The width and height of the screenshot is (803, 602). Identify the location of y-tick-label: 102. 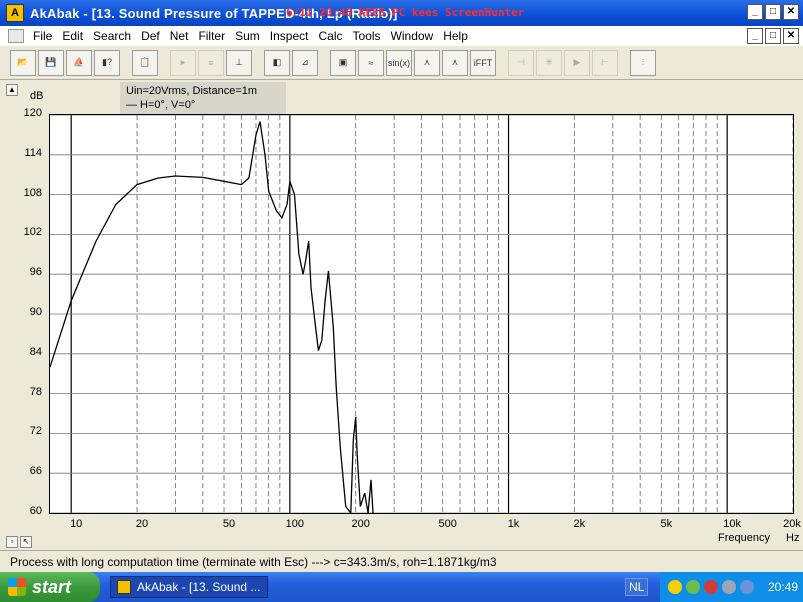
(32, 232).